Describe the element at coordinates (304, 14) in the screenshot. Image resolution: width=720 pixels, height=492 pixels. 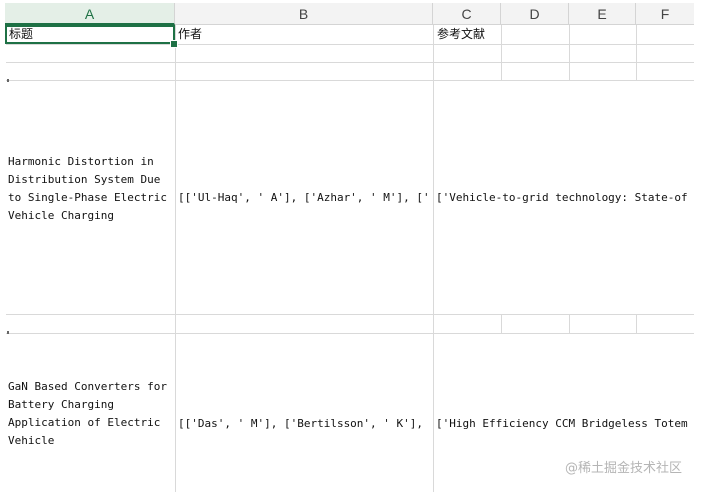
I see `column-header-b: B` at that location.